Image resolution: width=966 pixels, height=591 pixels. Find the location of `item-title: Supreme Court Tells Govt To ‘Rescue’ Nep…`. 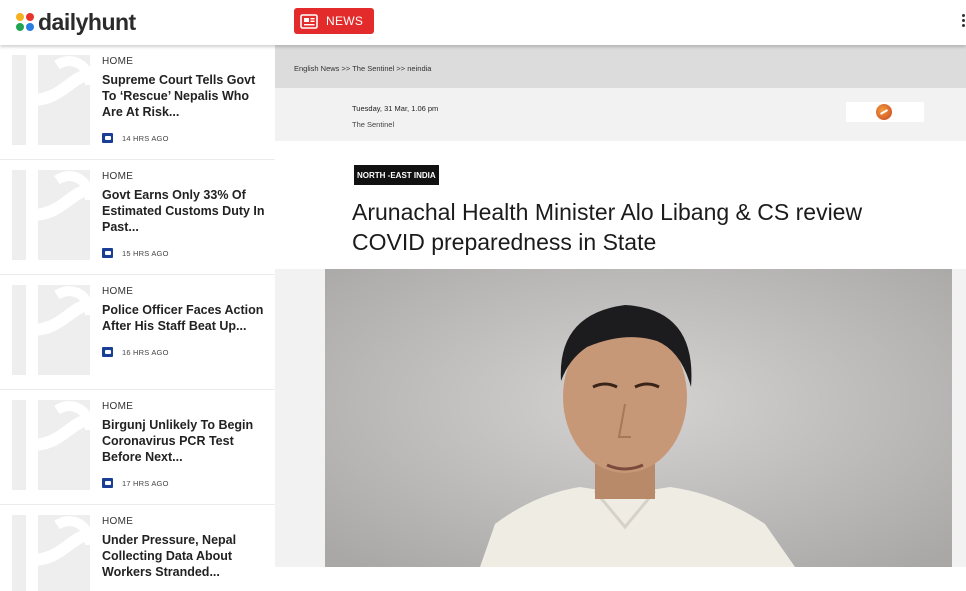

item-title: Supreme Court Tells Govt To ‘Rescue’ Nep… is located at coordinates (184, 96).